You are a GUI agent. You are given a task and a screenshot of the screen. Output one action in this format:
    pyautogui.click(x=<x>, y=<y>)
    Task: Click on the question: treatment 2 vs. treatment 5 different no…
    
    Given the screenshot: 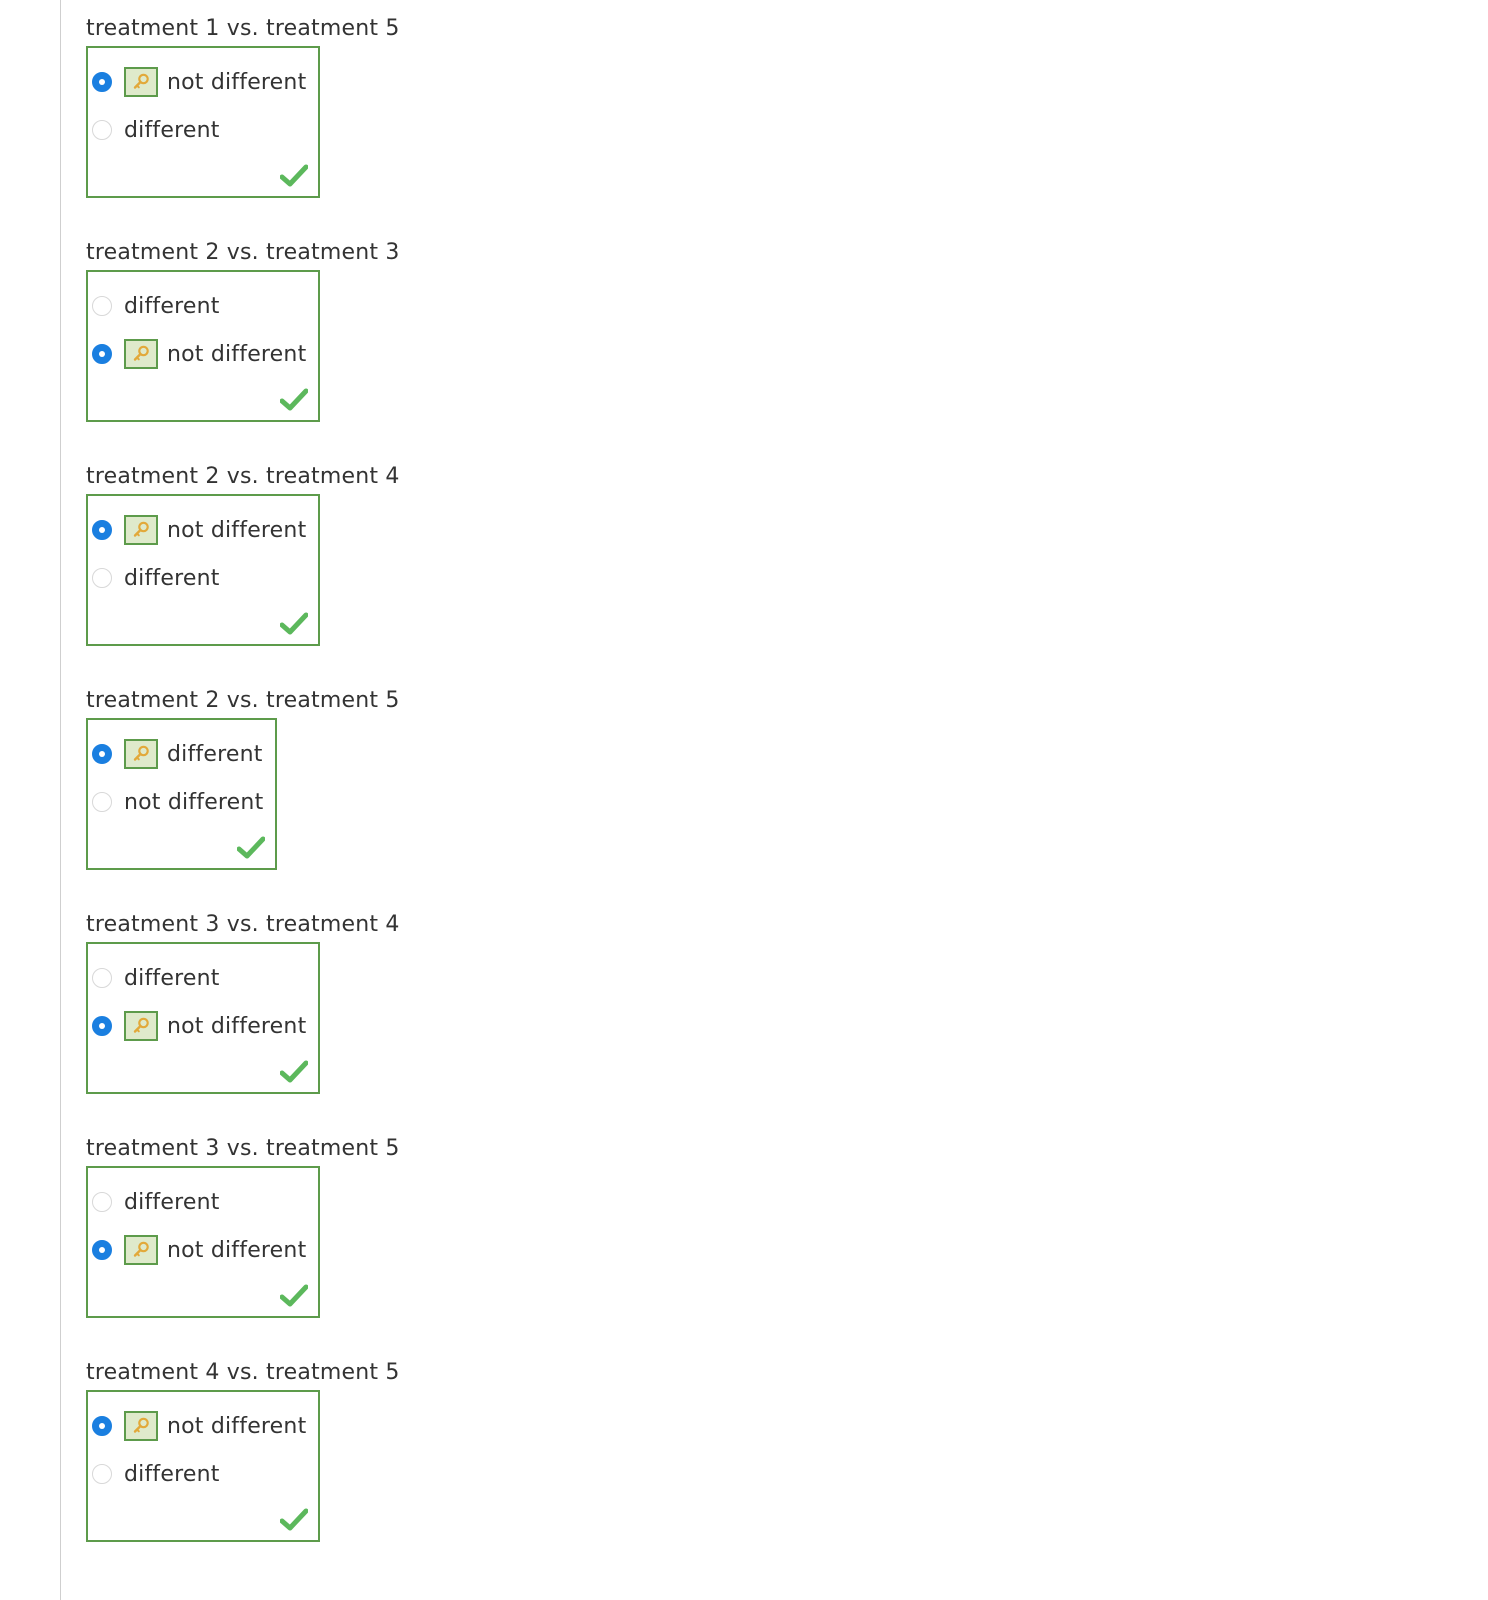 What is the action you would take?
    pyautogui.click(x=243, y=798)
    